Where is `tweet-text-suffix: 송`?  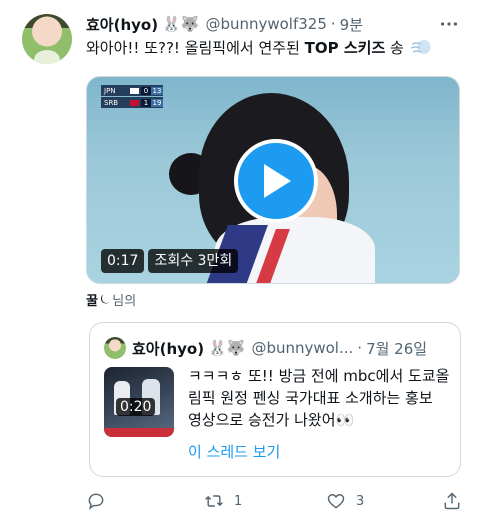 tweet-text-suffix: 송 is located at coordinates (394, 48).